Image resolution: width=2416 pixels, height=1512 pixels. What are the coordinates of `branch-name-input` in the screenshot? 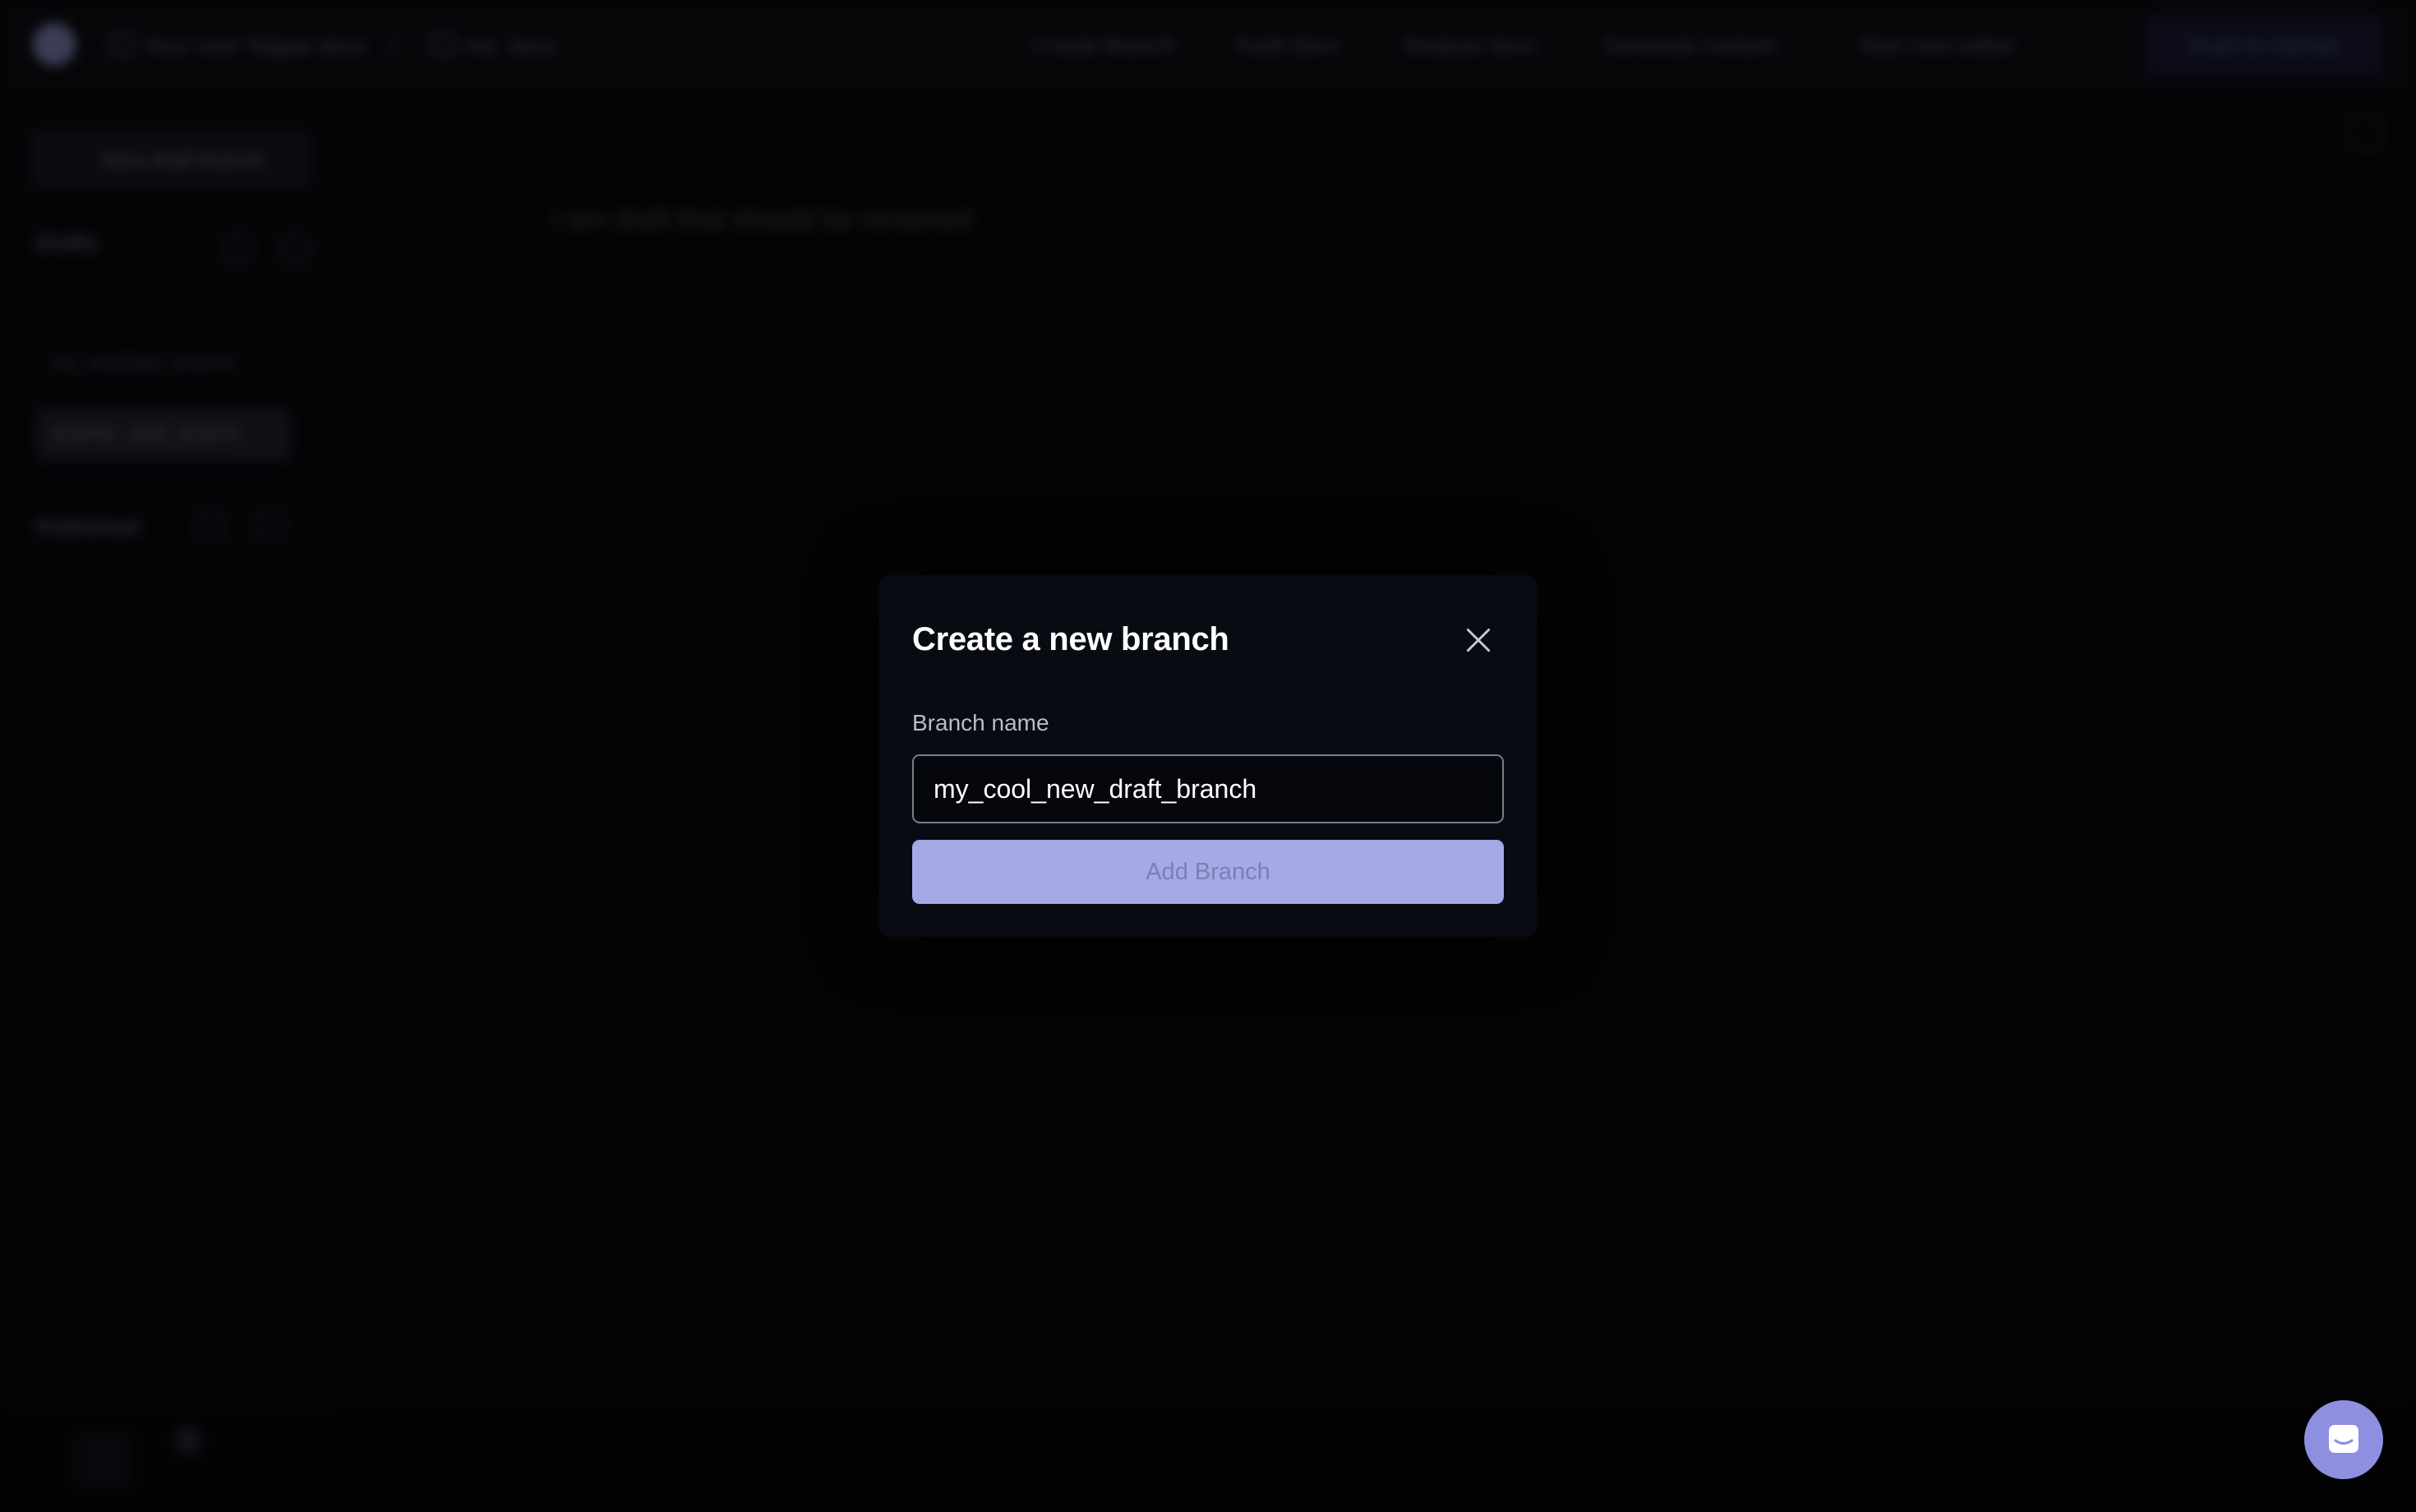 It's located at (1208, 789).